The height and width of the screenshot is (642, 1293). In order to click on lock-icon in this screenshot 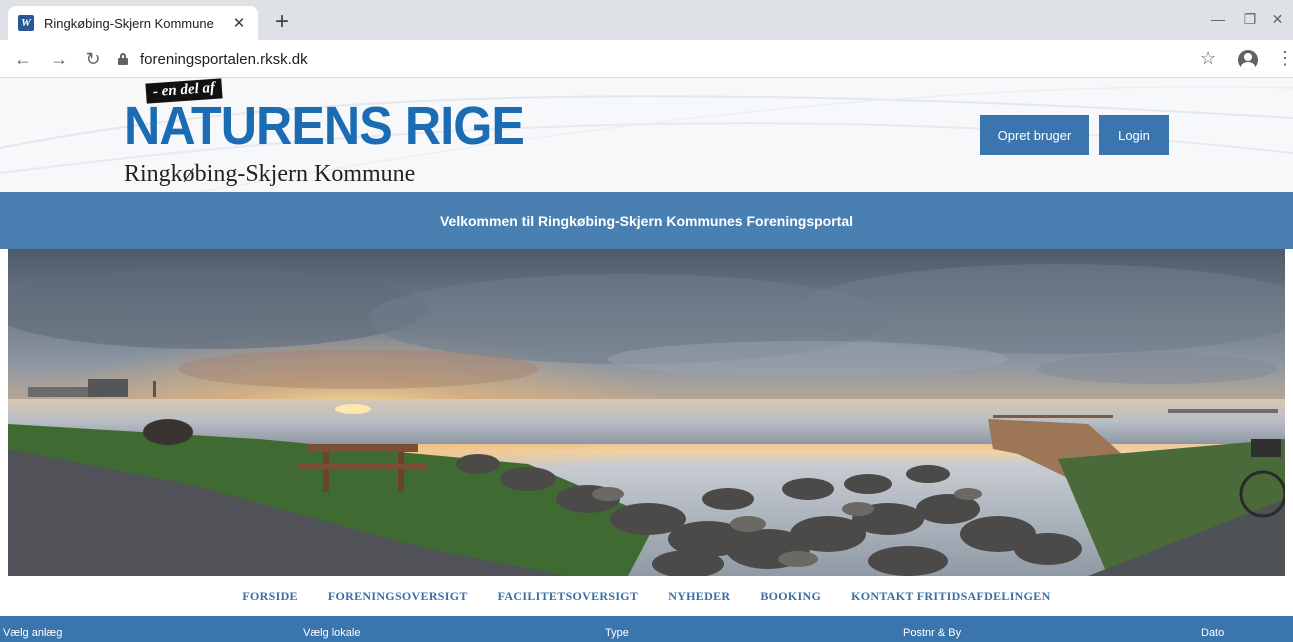, I will do `click(123, 59)`.